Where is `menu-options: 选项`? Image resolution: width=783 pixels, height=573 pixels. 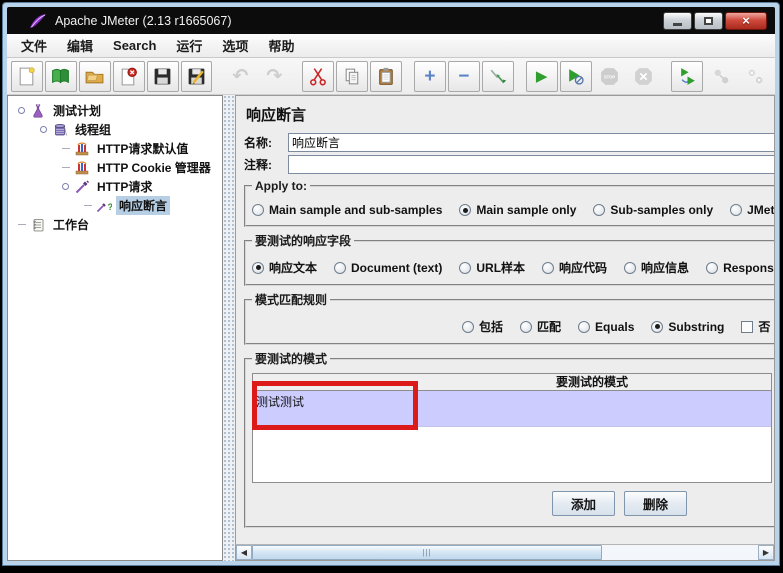 menu-options: 选项 is located at coordinates (235, 45).